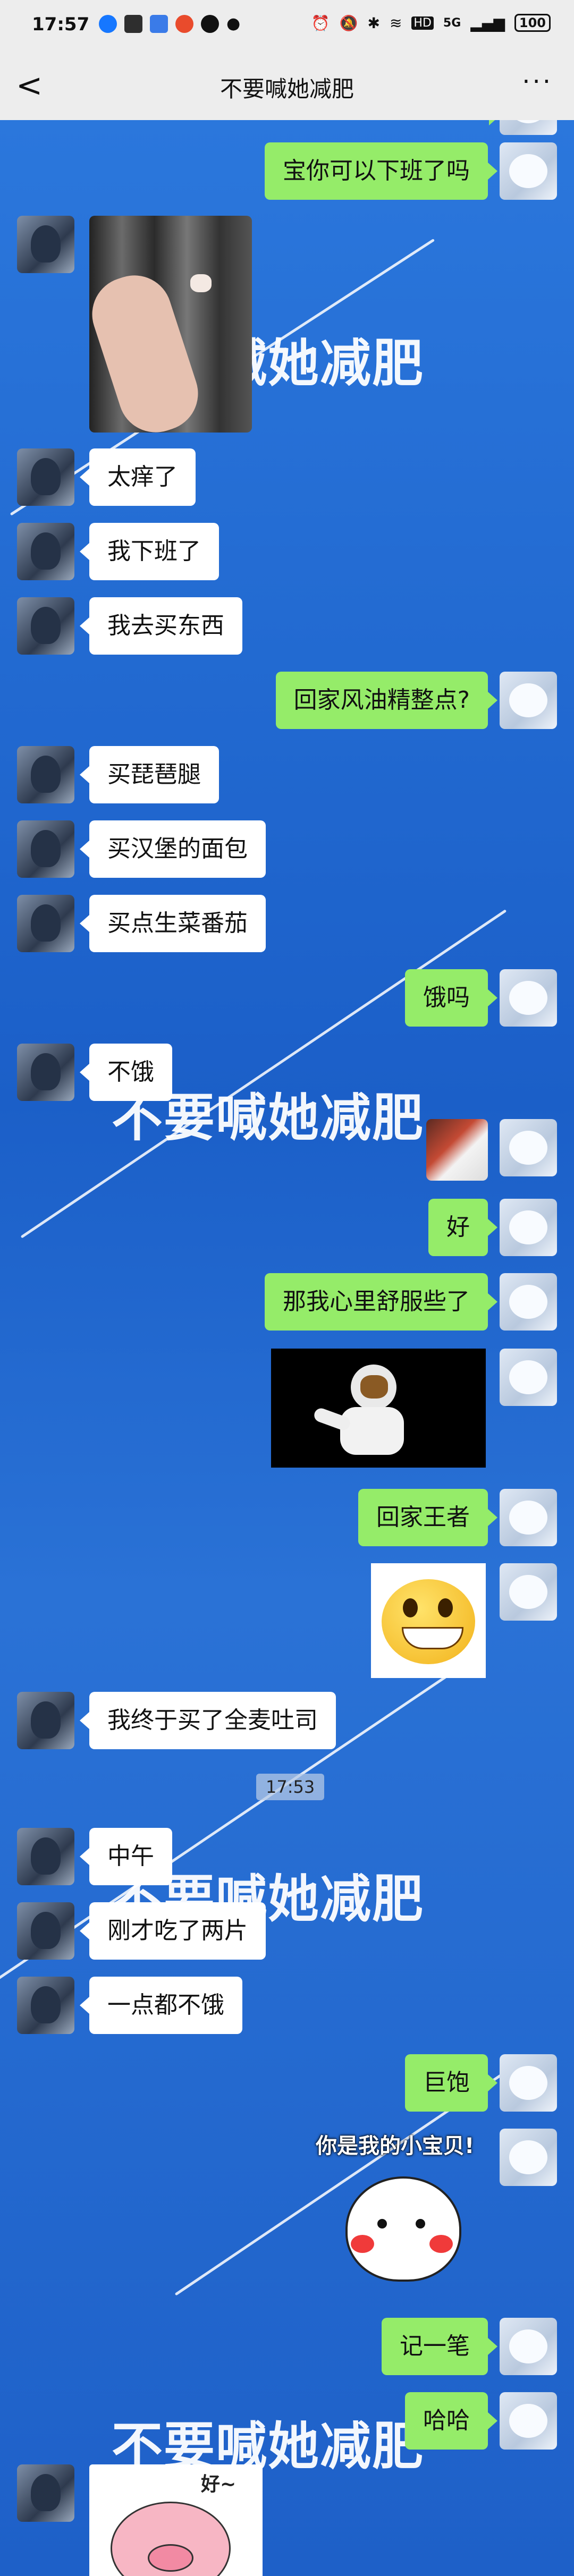  I want to click on message-bubble: 我去买东西, so click(161, 626).